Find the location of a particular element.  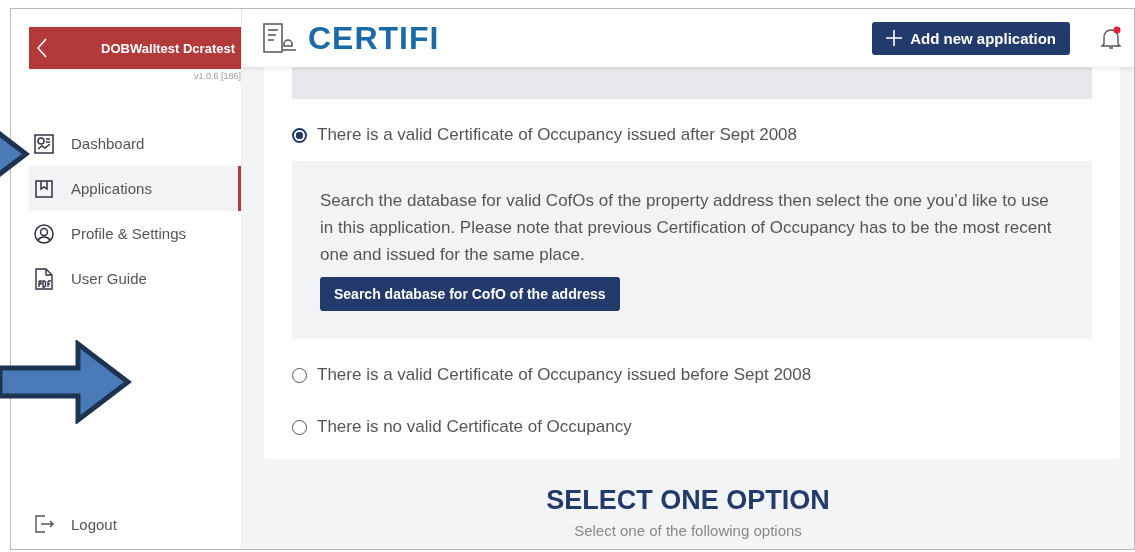

option-label: There is a valid Certificate of Occupancy issued after Sept 2008 is located at coordinates (557, 135).